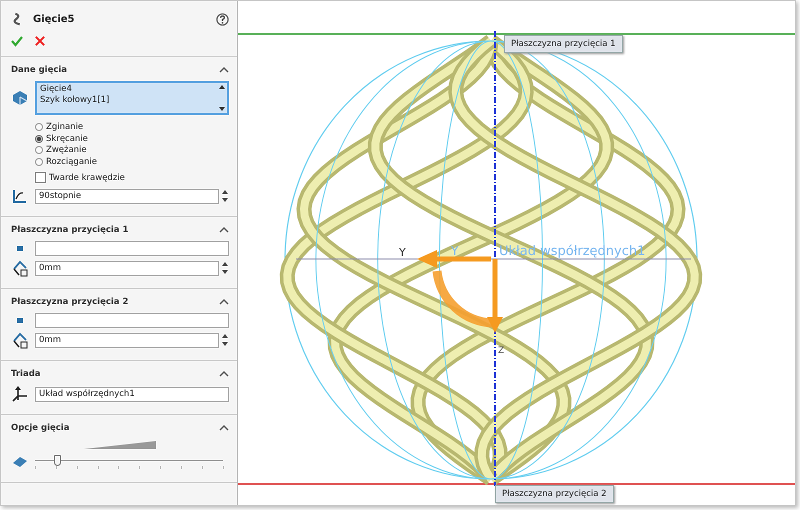 The image size is (800, 510). I want to click on plane-label: Płaszczyzna przycięcia 2, so click(554, 494).